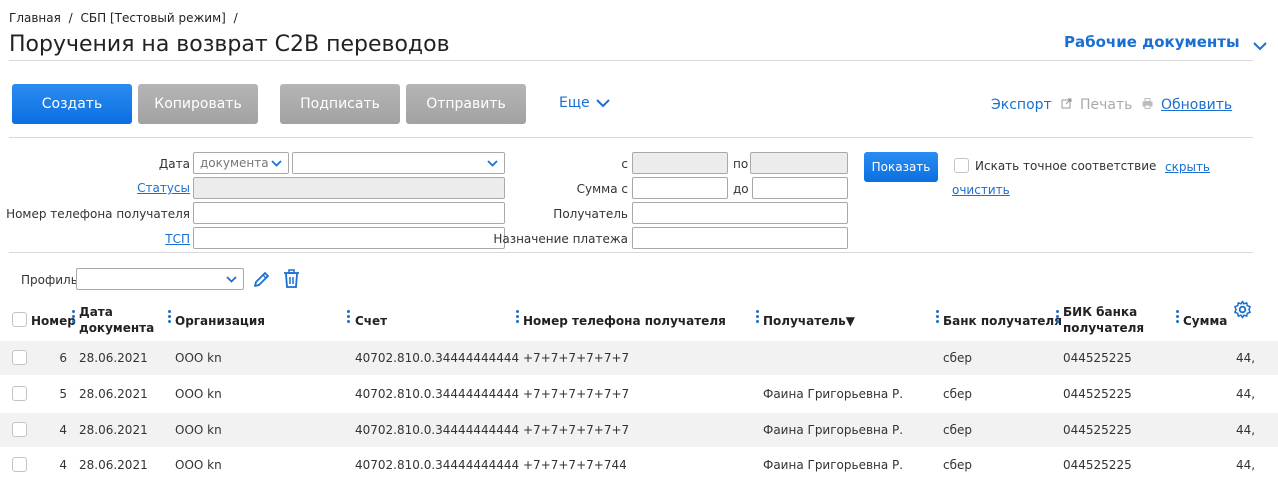 This screenshot has height=482, width=1278. I want to click on column-header-recipient: Получатель▼, so click(809, 321).